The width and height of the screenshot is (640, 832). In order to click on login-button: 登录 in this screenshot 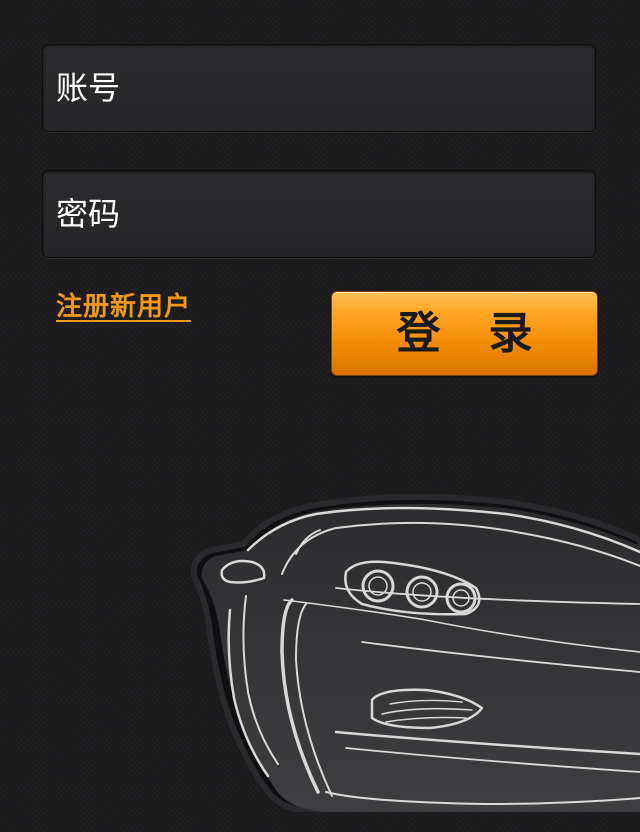, I will do `click(464, 333)`.